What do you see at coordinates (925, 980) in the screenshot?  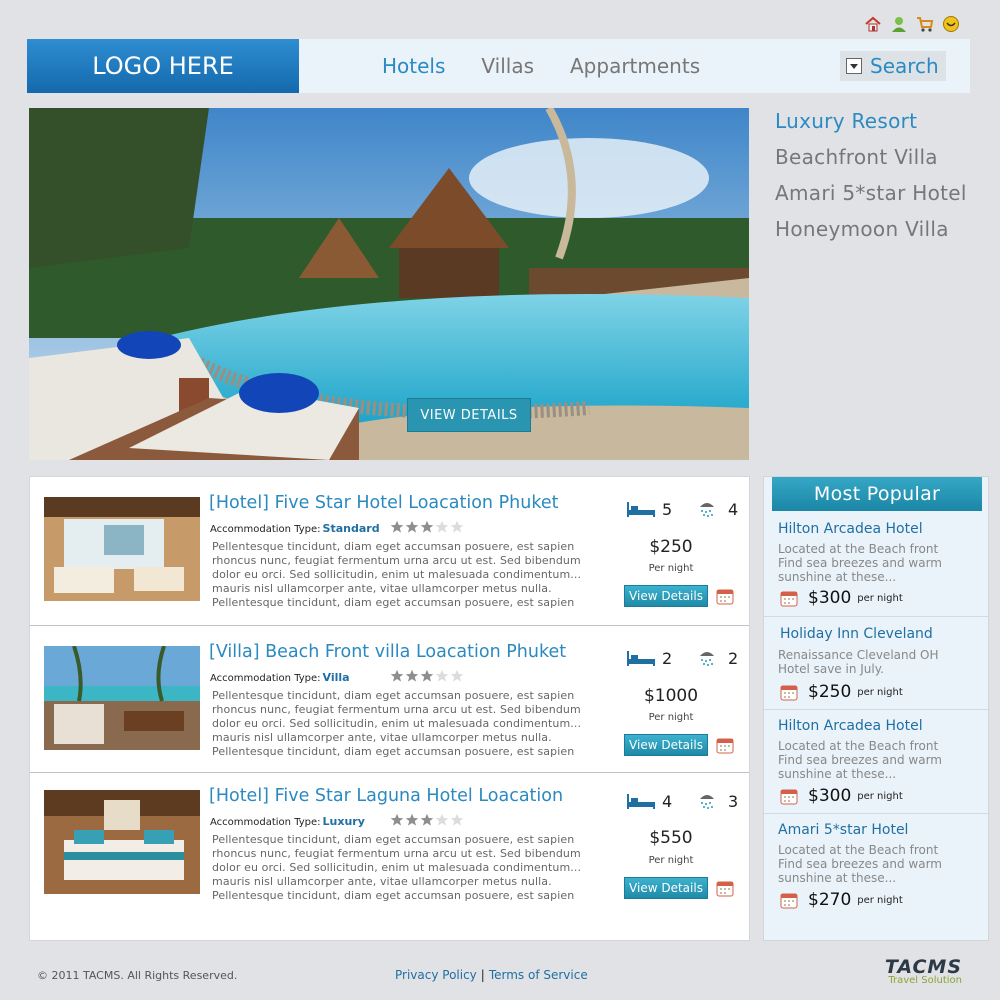 I see `brand-tagline: Travel Solution` at bounding box center [925, 980].